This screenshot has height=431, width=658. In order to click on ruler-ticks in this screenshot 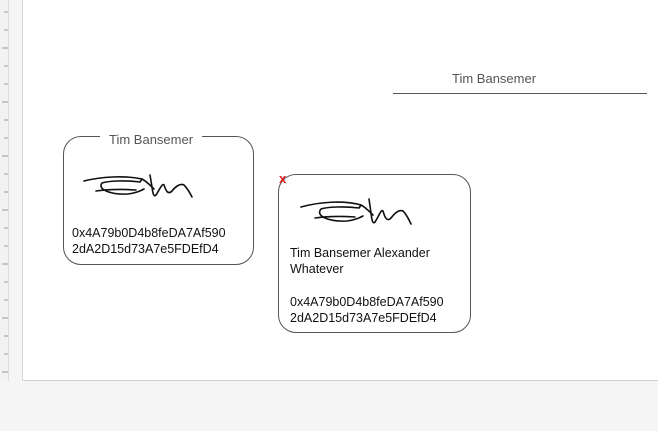, I will do `click(5, 192)`.